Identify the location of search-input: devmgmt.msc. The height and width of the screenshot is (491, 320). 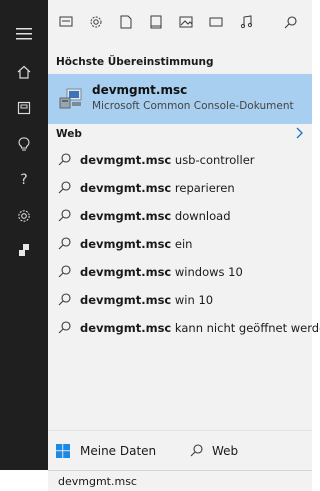
(180, 480).